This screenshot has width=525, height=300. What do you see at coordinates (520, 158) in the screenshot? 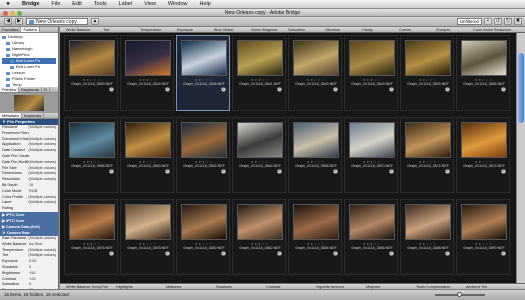
I see `vertical-scrollbar` at bounding box center [520, 158].